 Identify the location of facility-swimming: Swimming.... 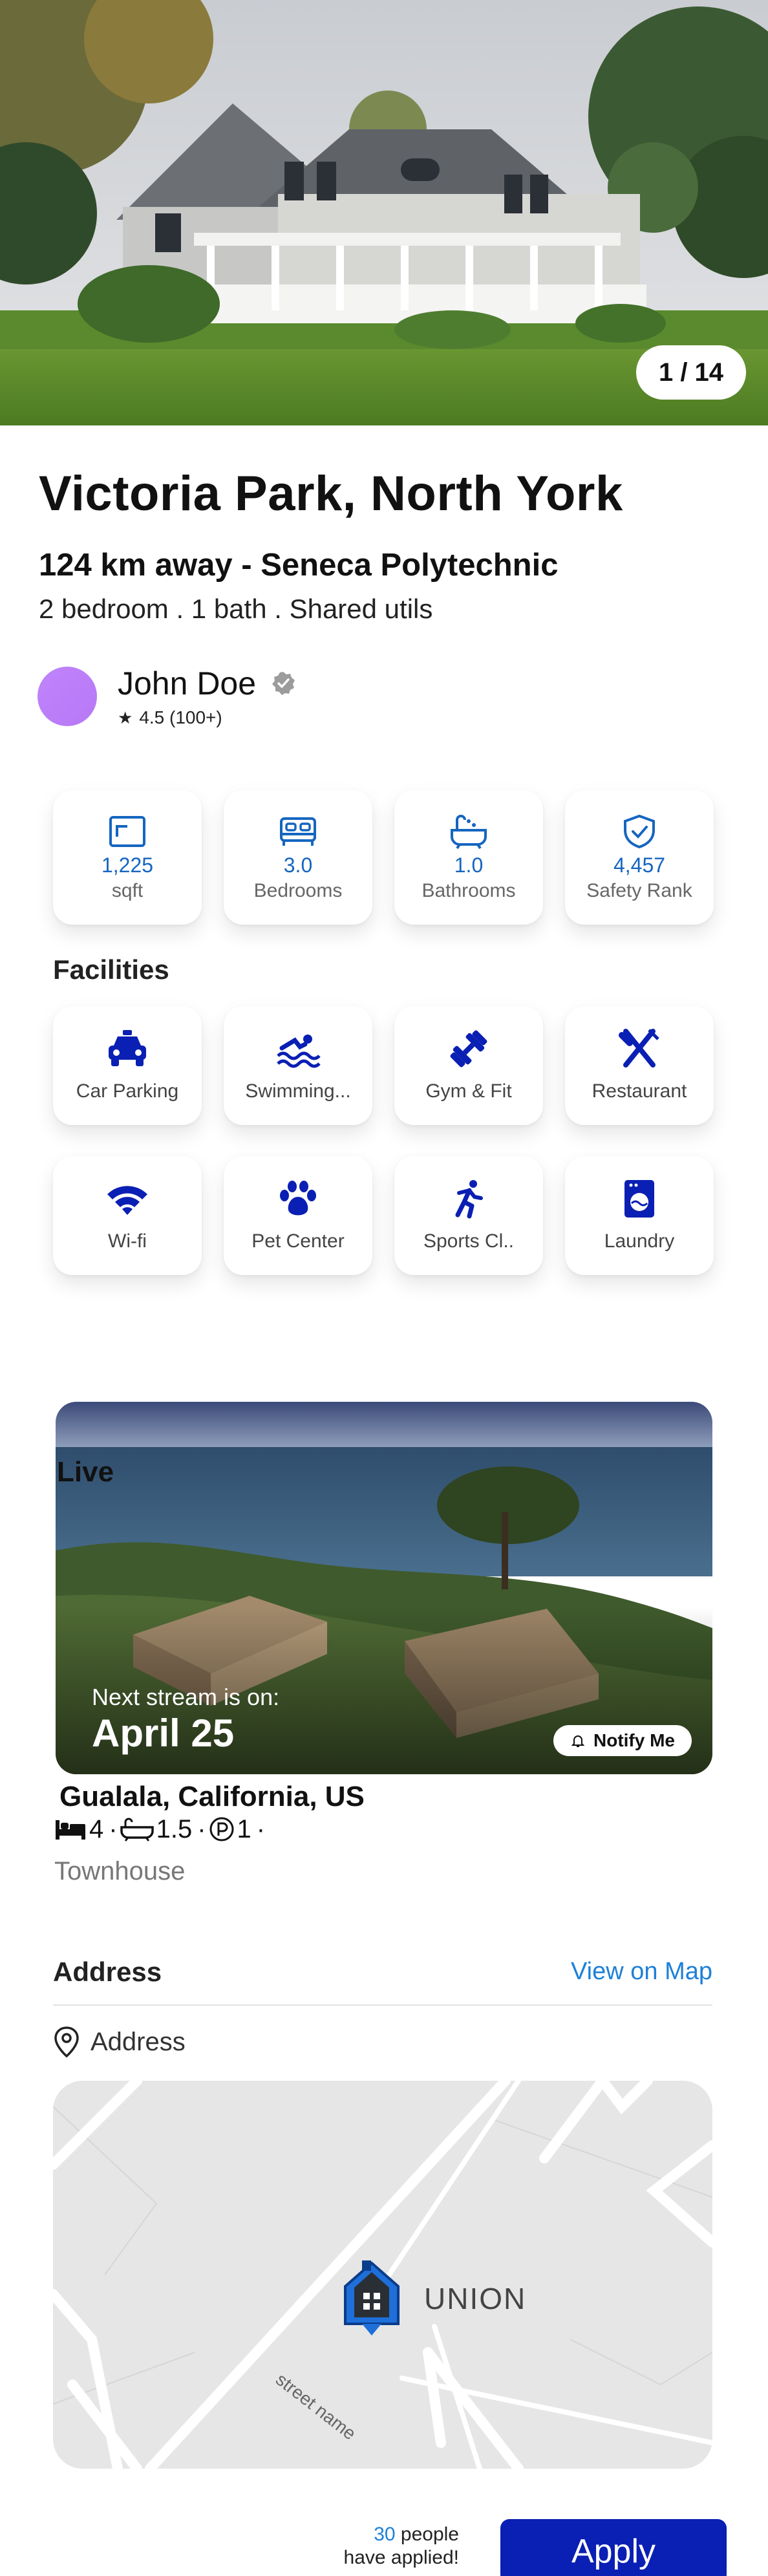
(298, 1065).